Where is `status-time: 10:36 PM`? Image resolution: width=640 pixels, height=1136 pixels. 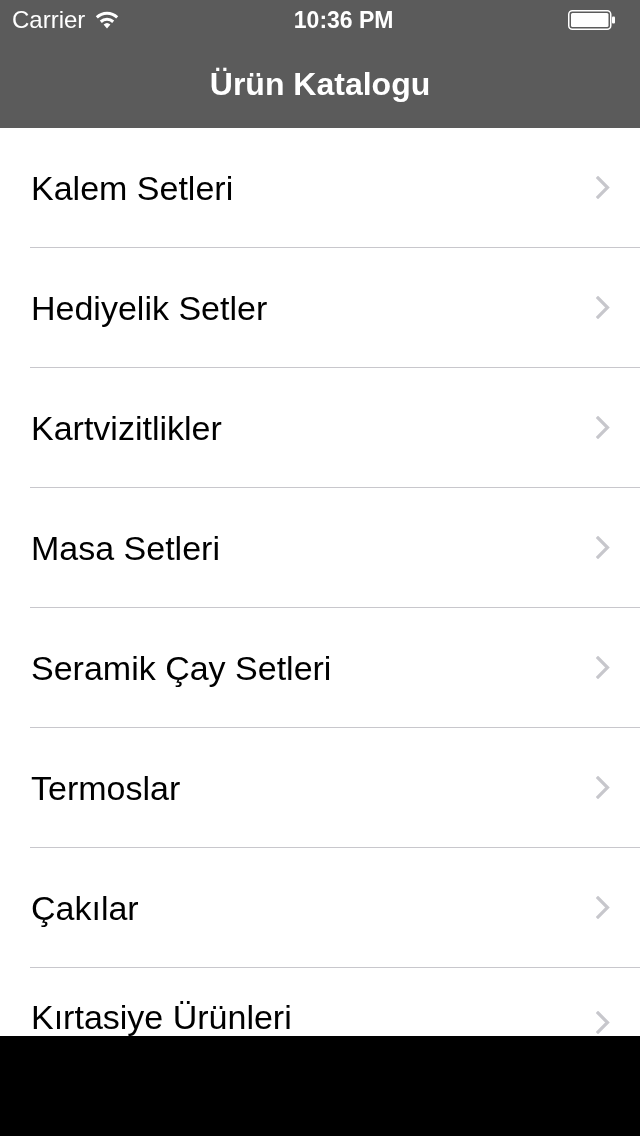
status-time: 10:36 PM is located at coordinates (343, 20).